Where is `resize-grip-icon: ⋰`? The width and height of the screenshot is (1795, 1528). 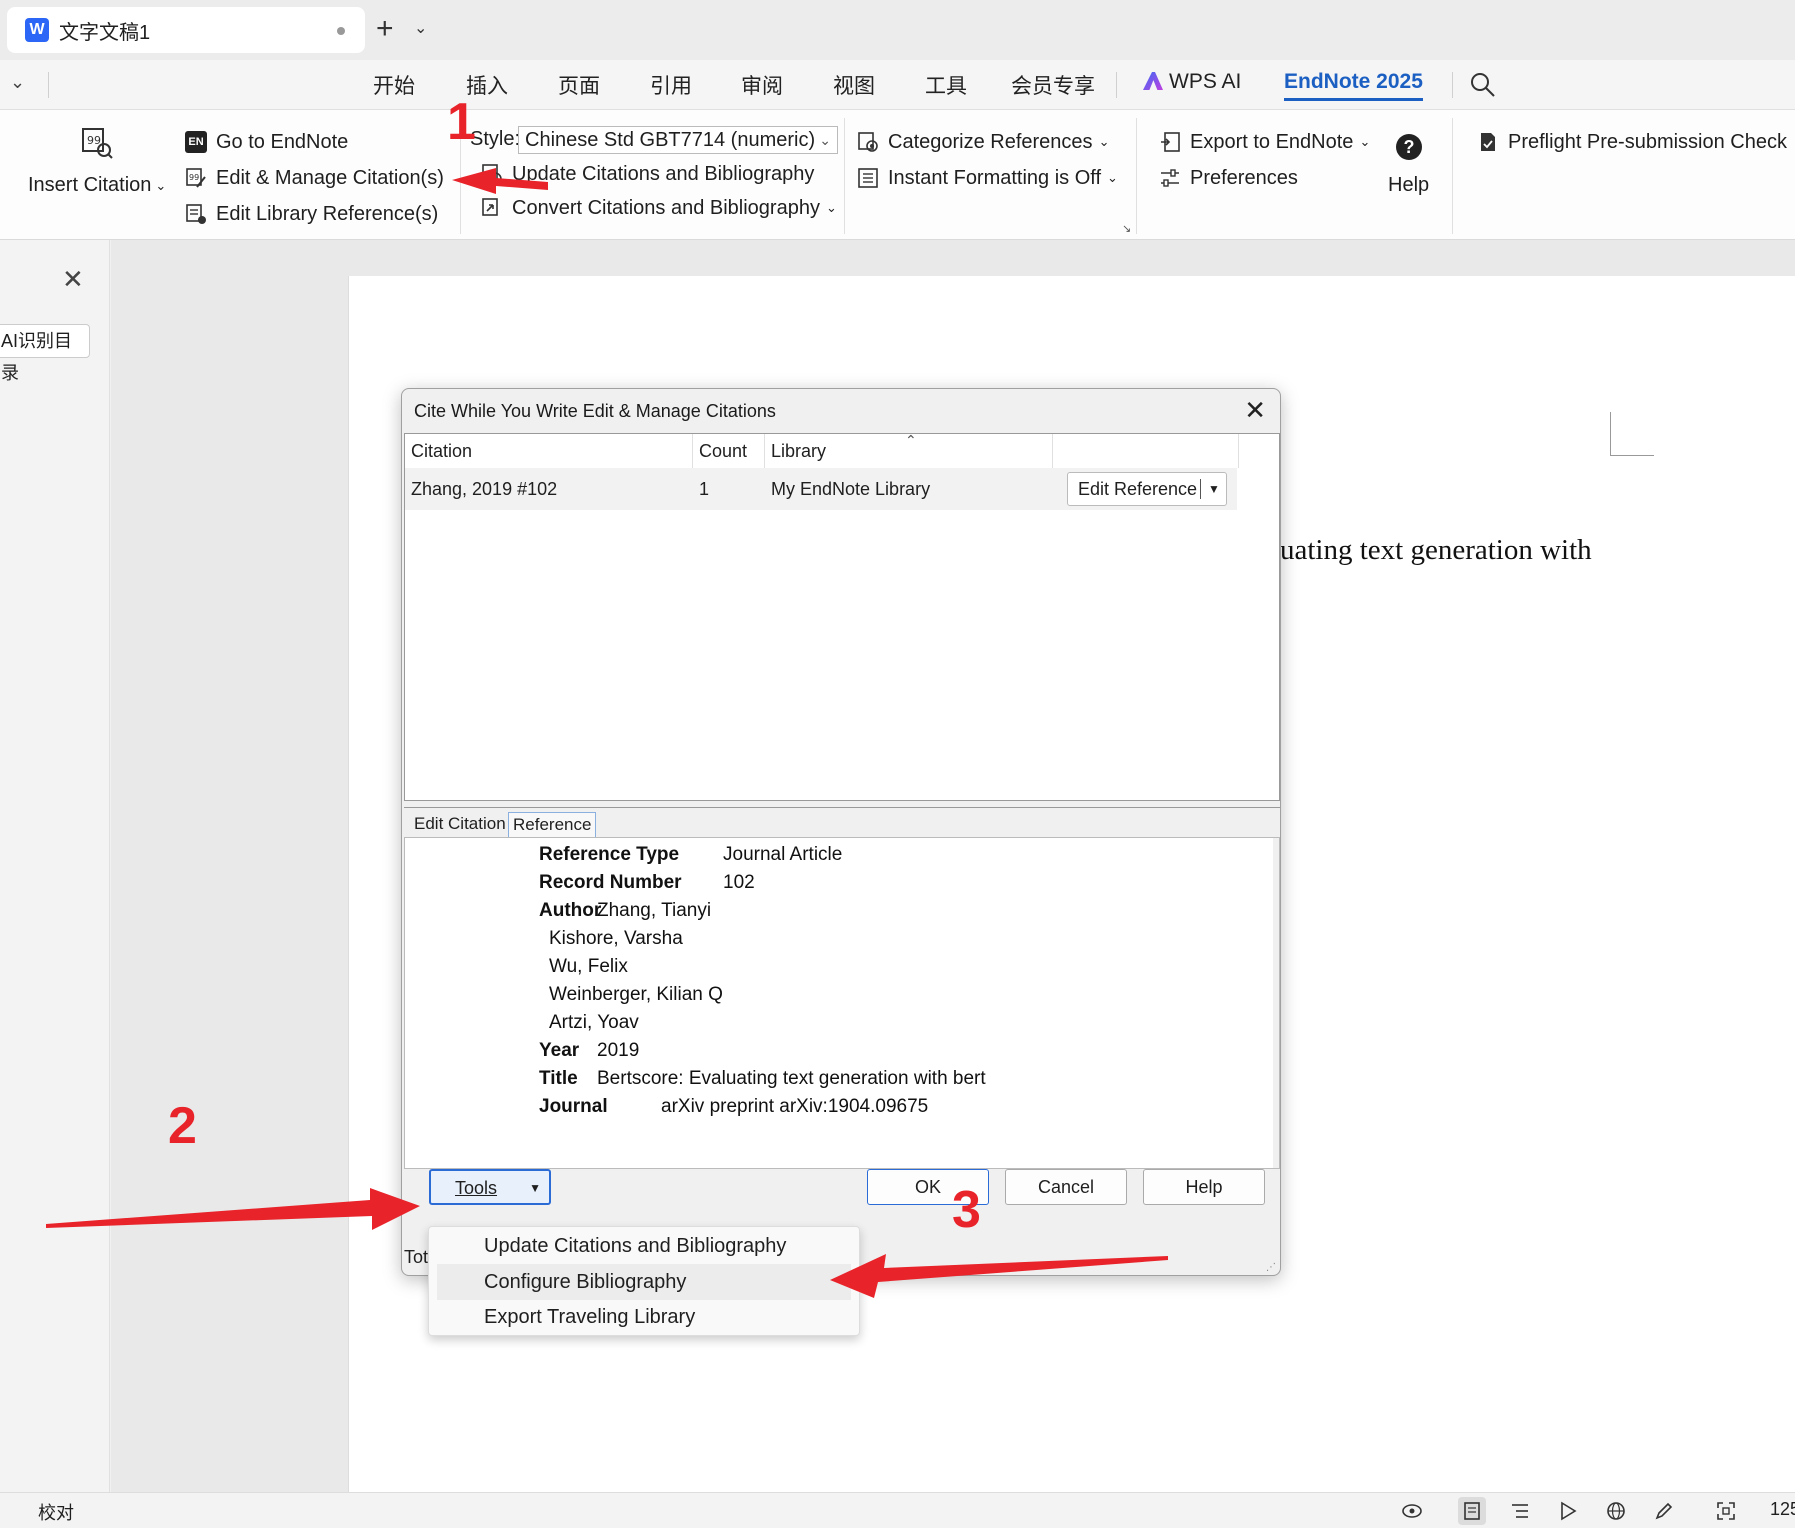 resize-grip-icon: ⋰ is located at coordinates (1271, 1267).